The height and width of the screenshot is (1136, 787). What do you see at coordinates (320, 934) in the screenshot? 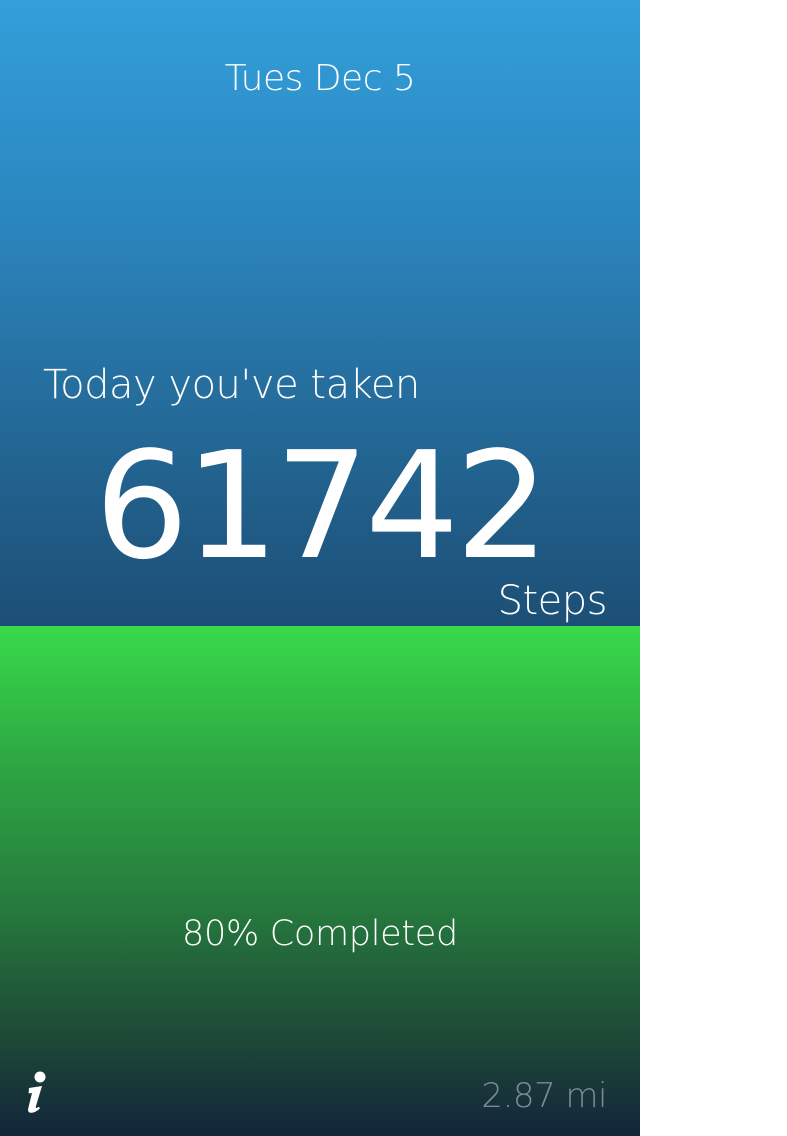
I see `completion-label: 80% Completed` at bounding box center [320, 934].